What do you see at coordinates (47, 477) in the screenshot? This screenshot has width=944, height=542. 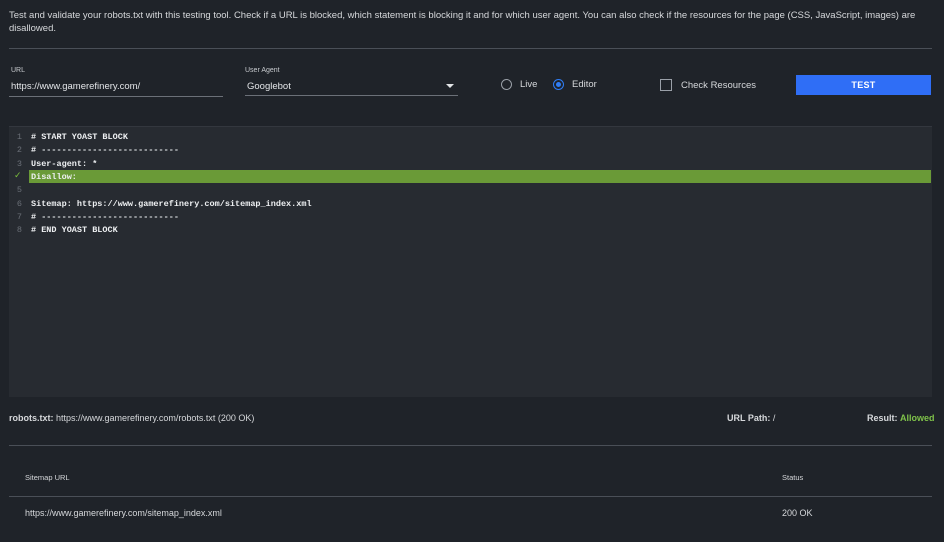 I see `sitemap-url-header: Sitemap URL` at bounding box center [47, 477].